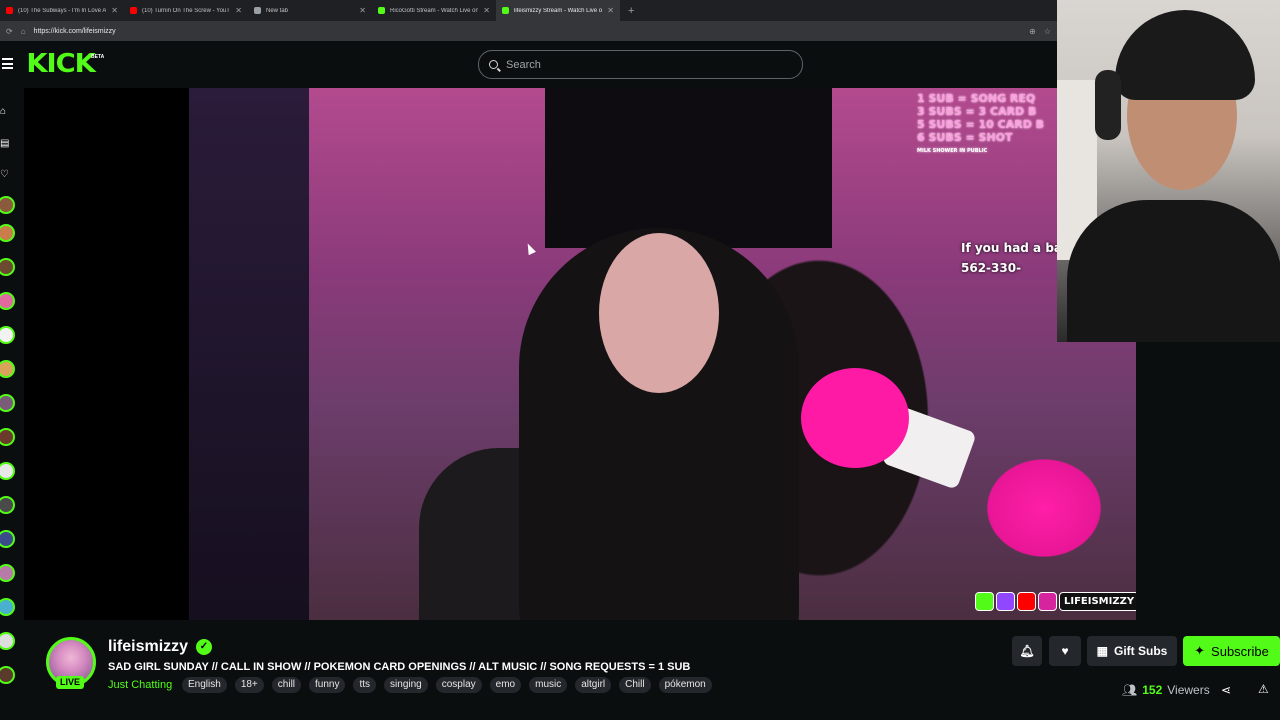 This screenshot has height=720, width=1280. Describe the element at coordinates (458, 685) in the screenshot. I see `tag: cosplay` at that location.